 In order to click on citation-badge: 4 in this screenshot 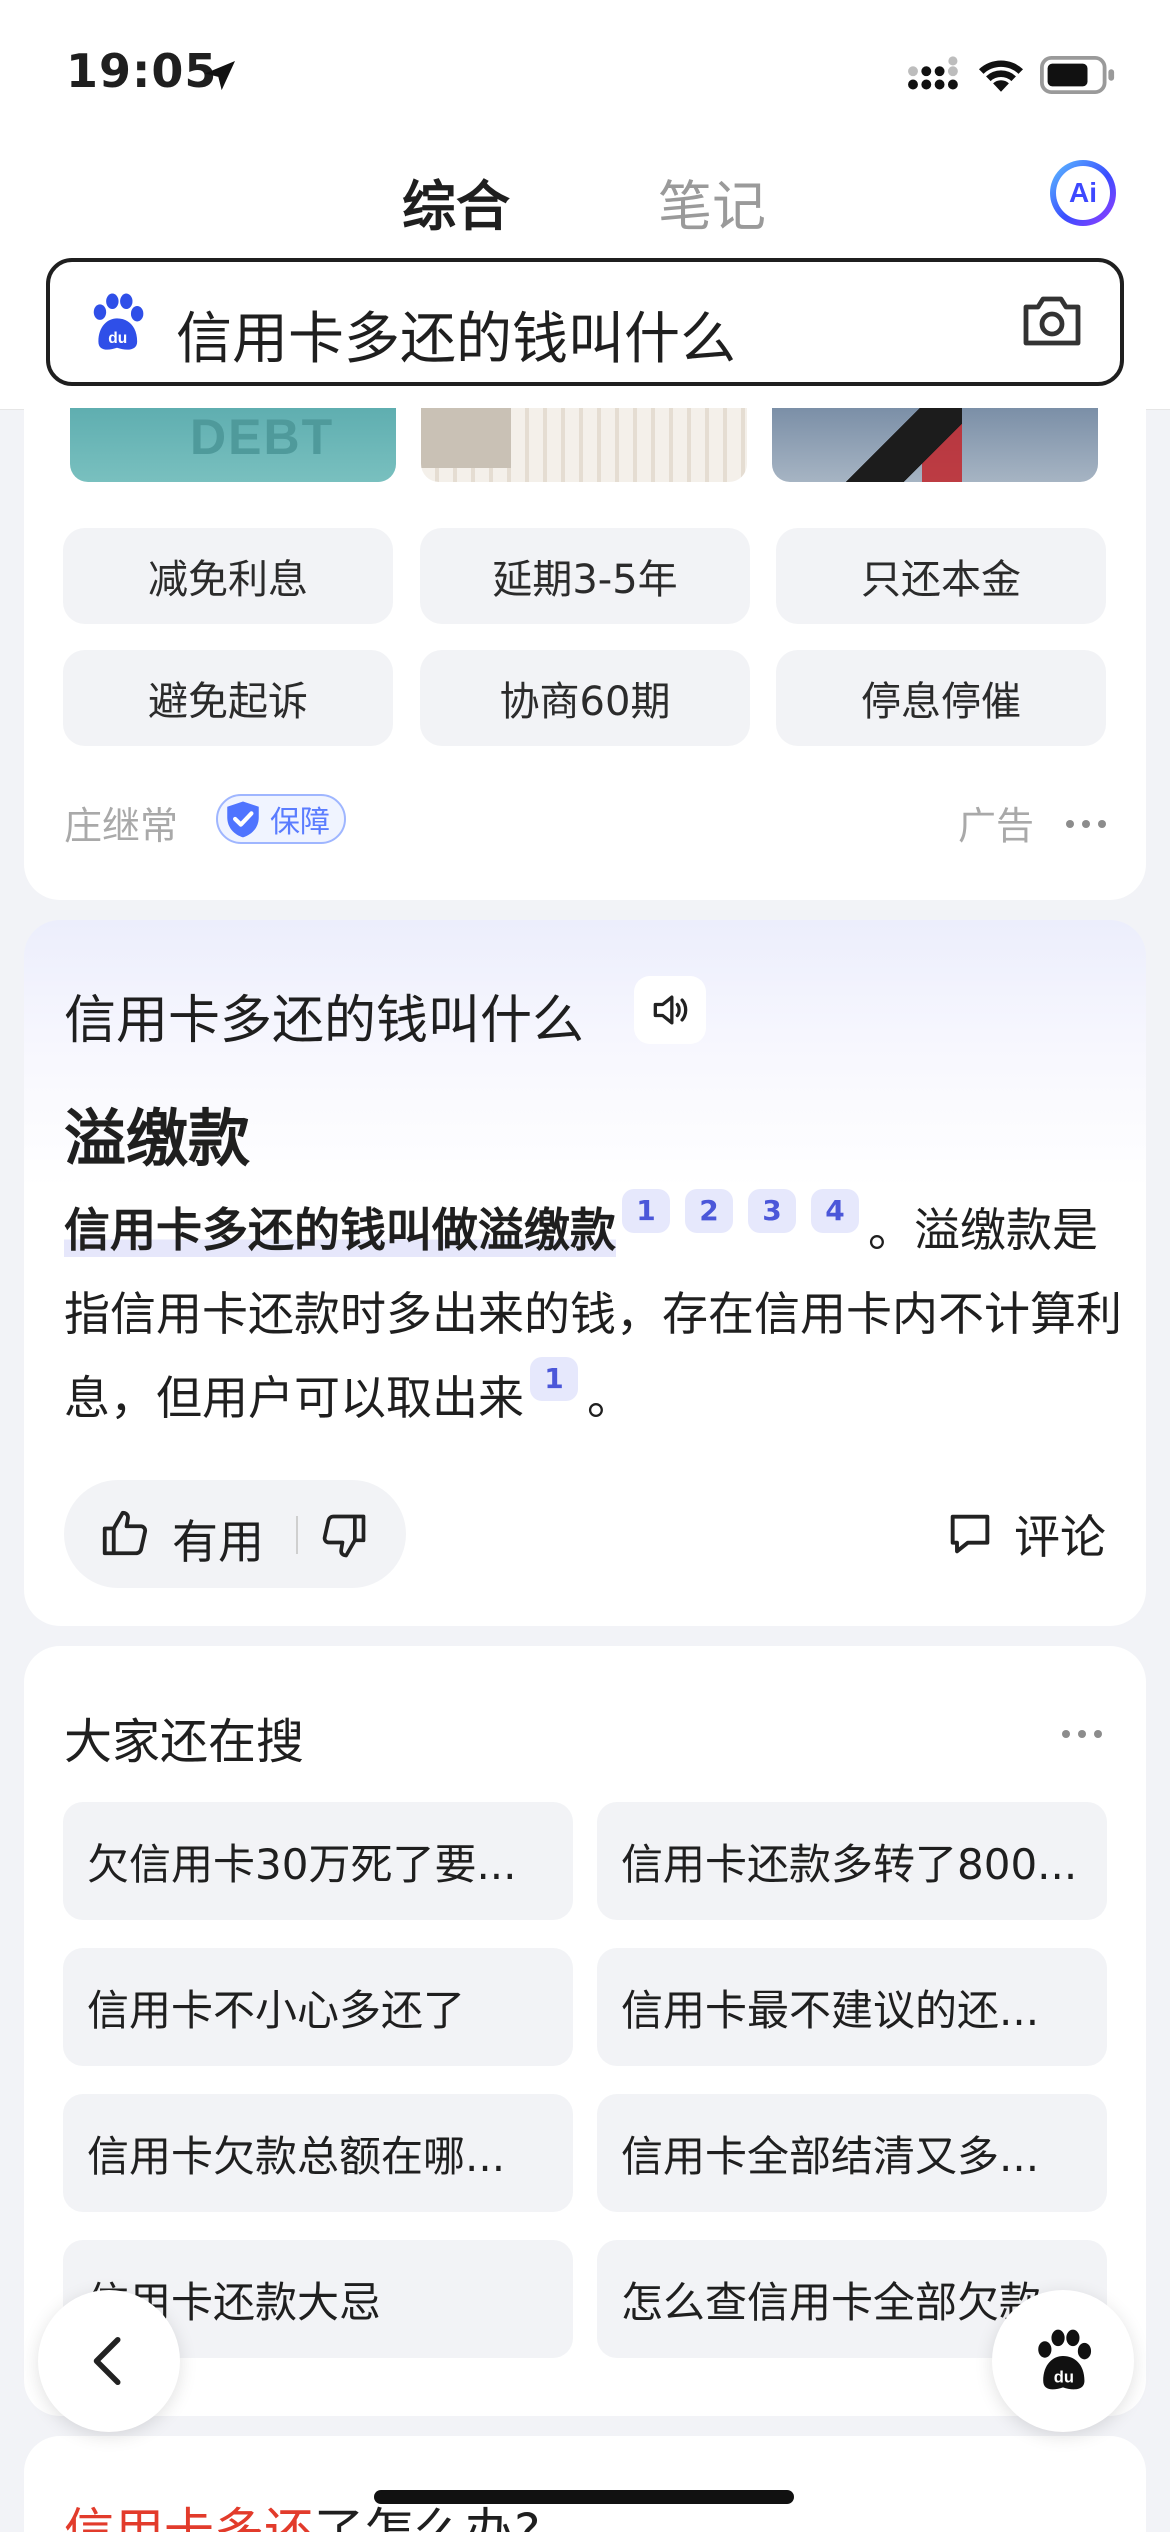, I will do `click(835, 1211)`.